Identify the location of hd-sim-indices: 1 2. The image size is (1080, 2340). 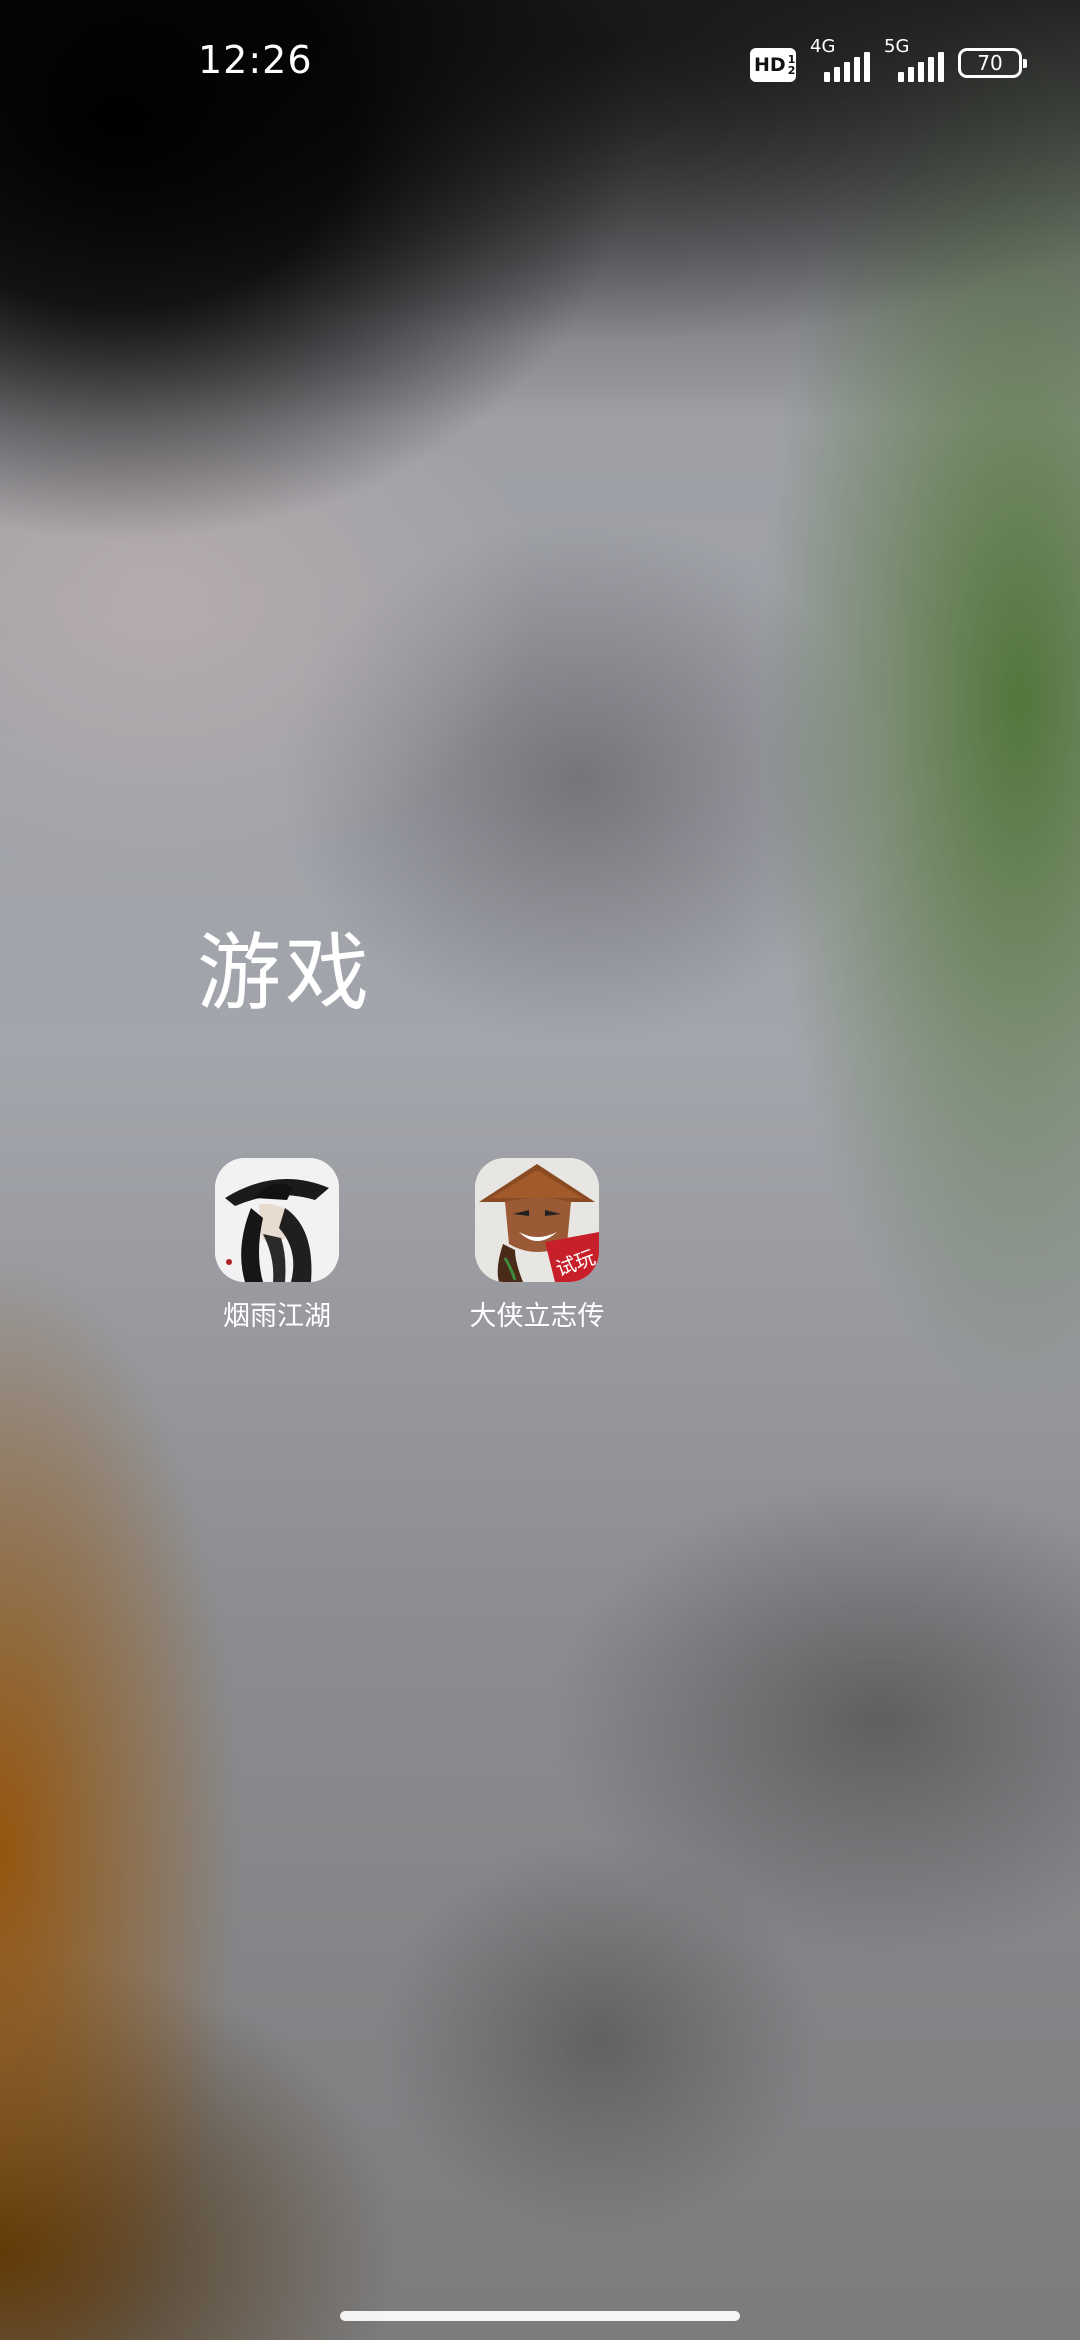
(792, 65).